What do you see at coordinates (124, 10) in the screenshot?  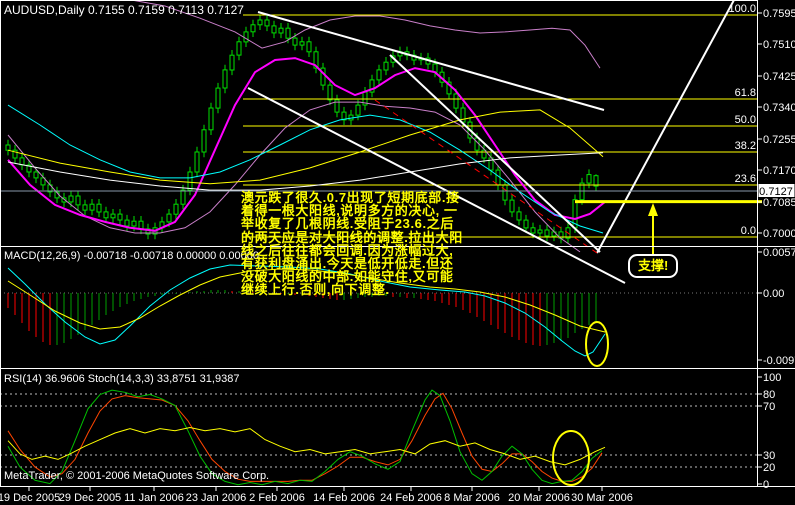 I see `symbol-title: AUDUSD,Daily 0.7155 0.7159 0.7113 0.7127` at bounding box center [124, 10].